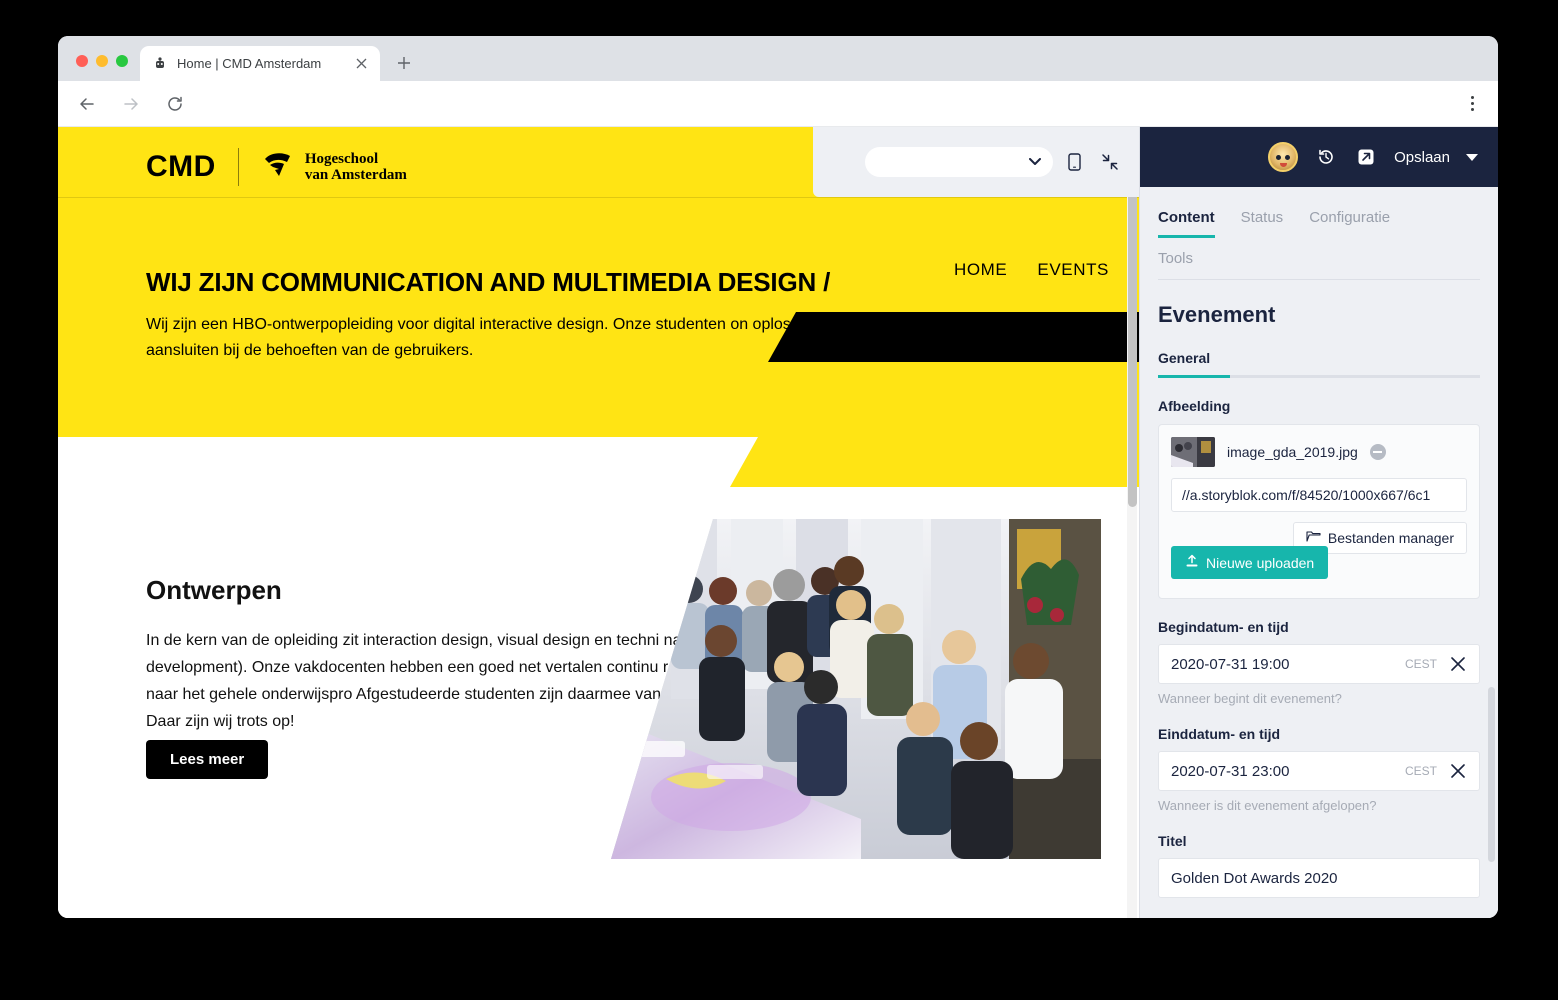 This screenshot has width=1558, height=1000. What do you see at coordinates (1313, 538) in the screenshot?
I see `folder-icon` at bounding box center [1313, 538].